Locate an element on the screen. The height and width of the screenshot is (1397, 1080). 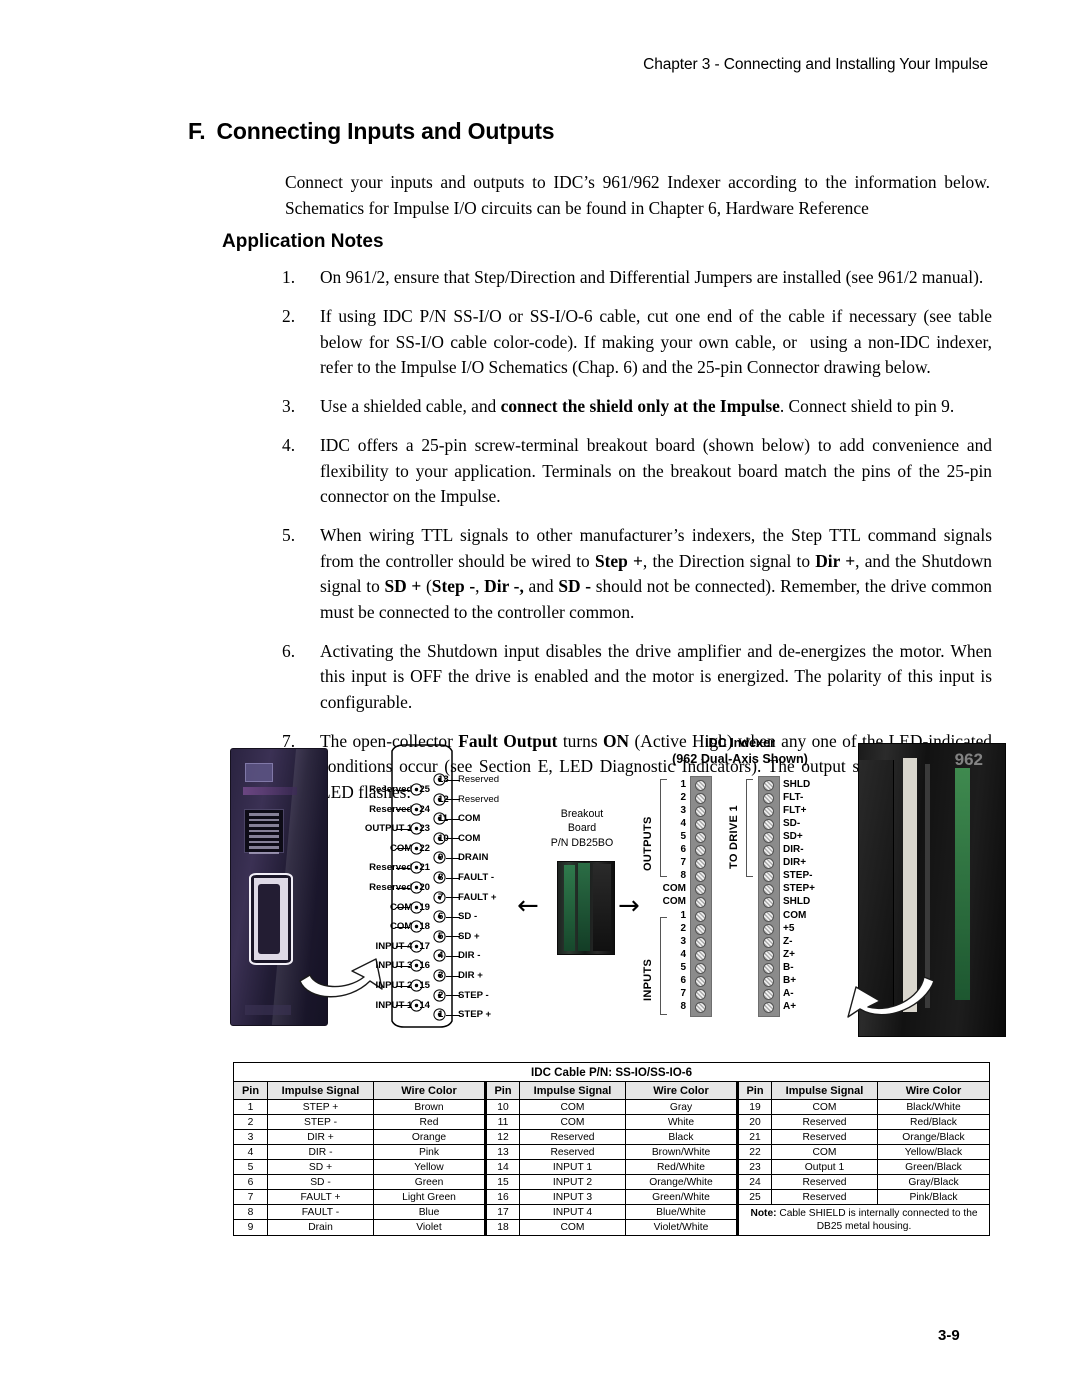
cable-wire-color: Yellow is located at coordinates (429, 1167).